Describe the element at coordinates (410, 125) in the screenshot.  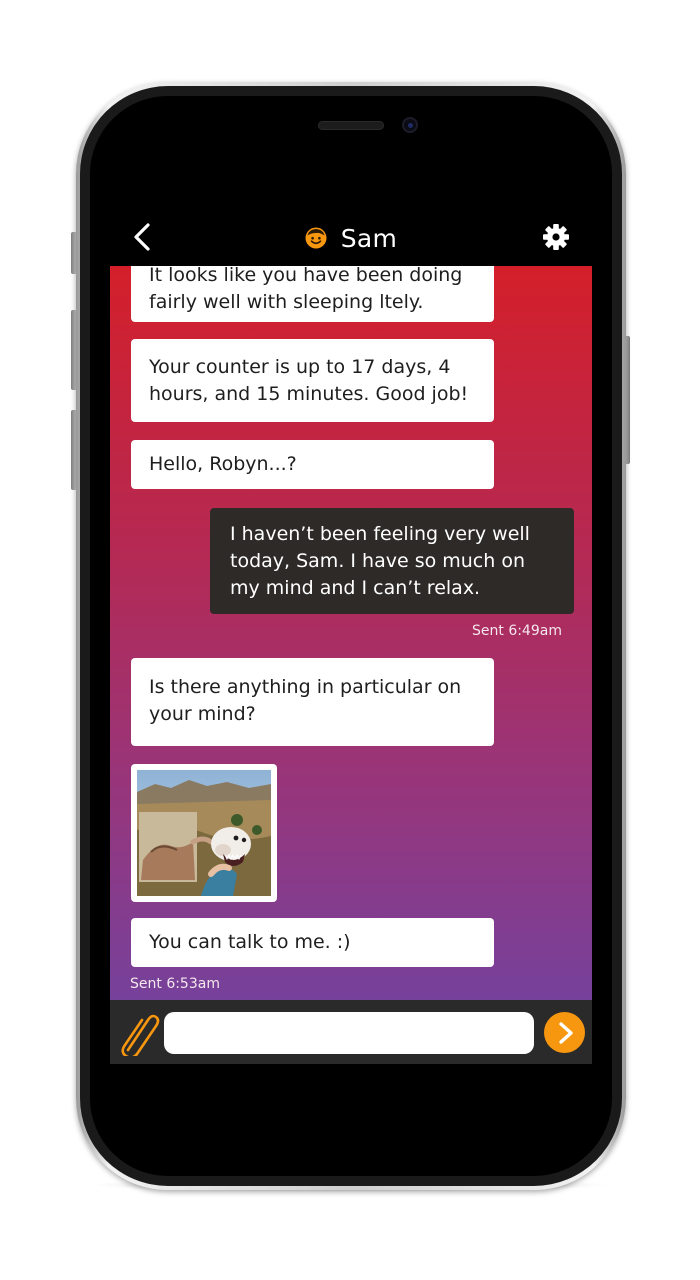
I see `front-camera` at that location.